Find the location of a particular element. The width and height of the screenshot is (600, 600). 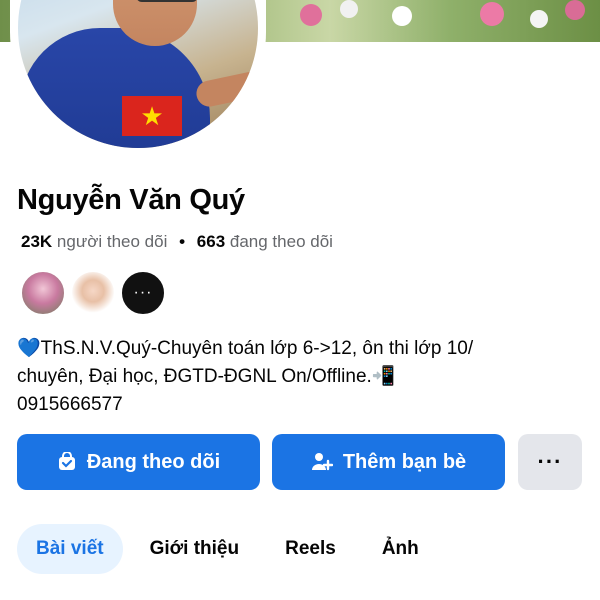

blue-heart-icon: 💙 is located at coordinates (29, 348).